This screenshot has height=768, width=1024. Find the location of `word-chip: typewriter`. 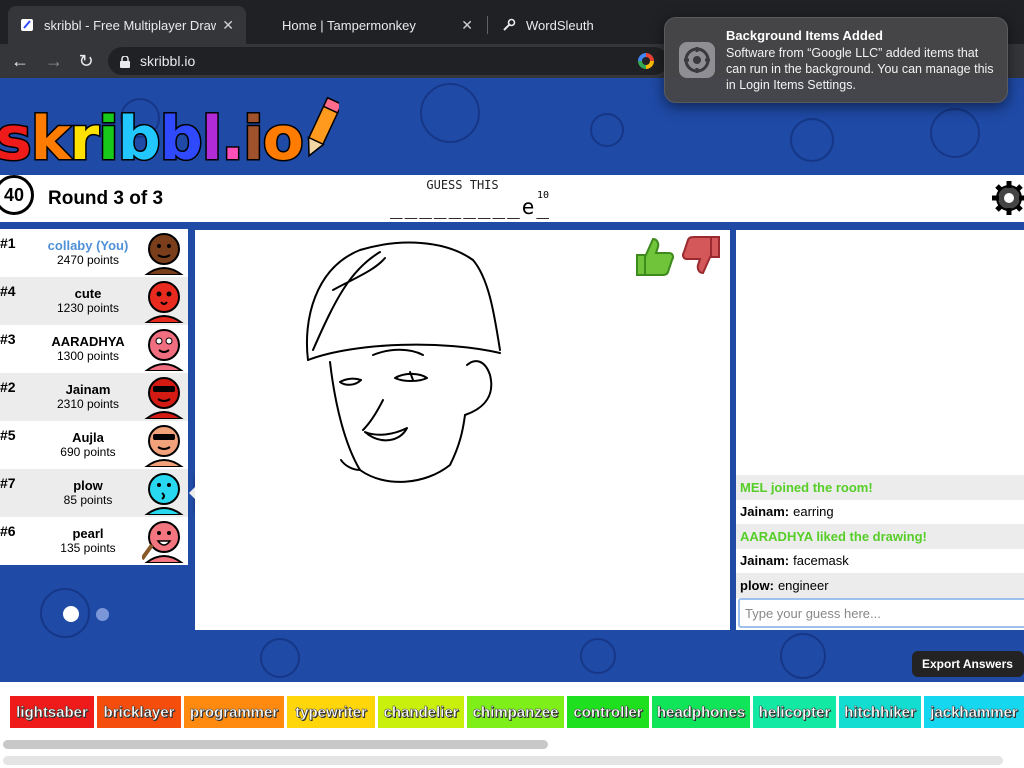

word-chip: typewriter is located at coordinates (331, 712).